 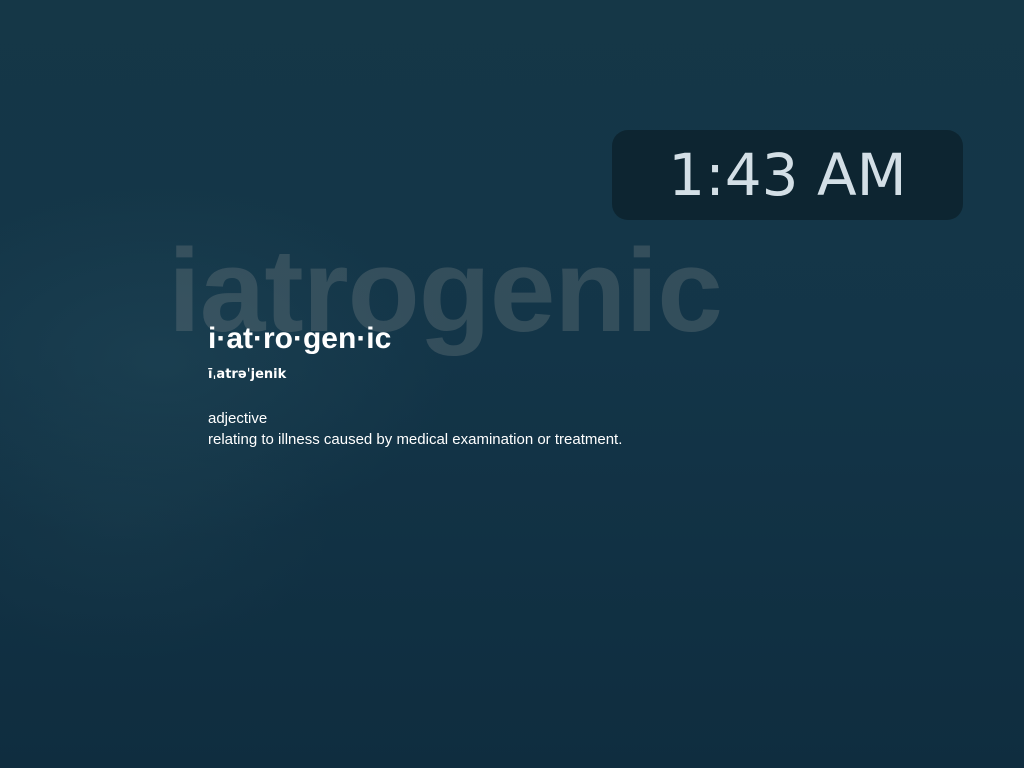 I want to click on clock-widget: 1:43 AM, so click(x=787, y=175).